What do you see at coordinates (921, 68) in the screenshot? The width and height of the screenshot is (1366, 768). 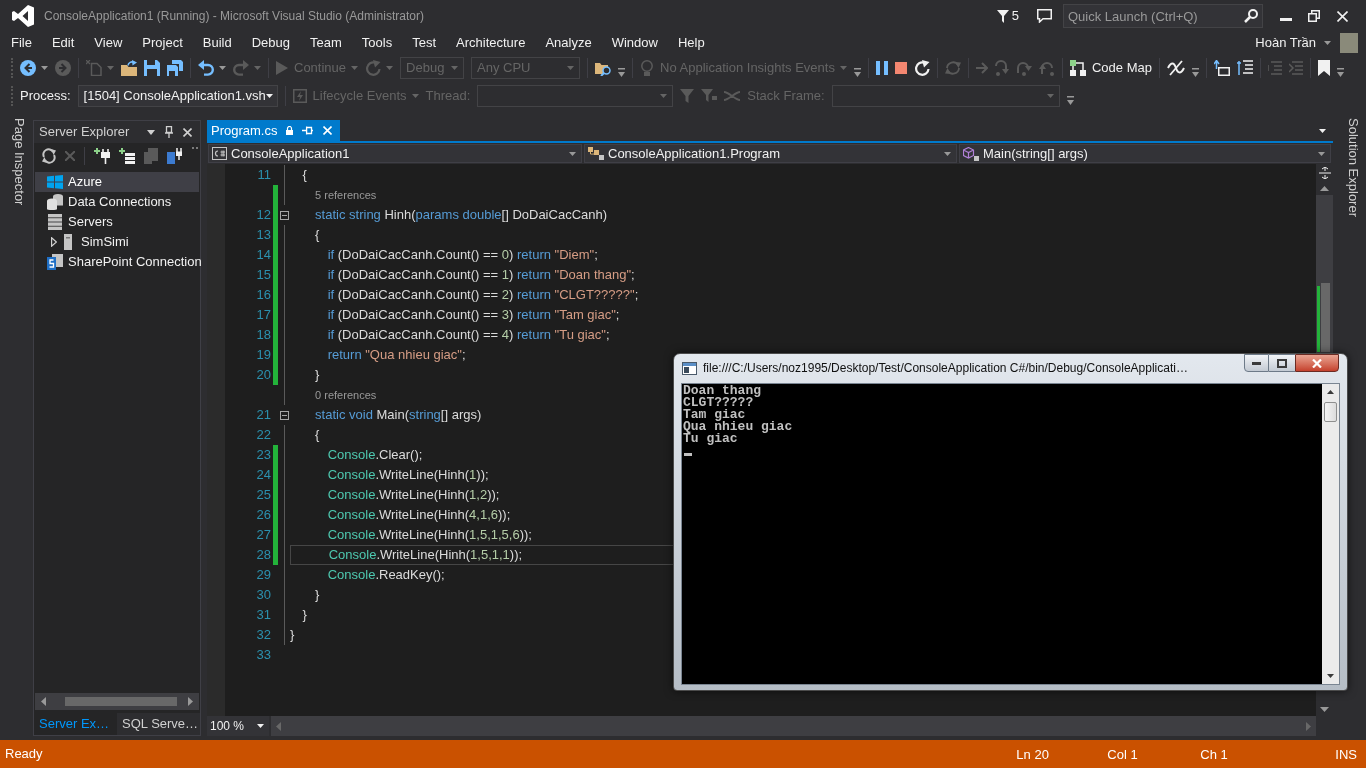 I see `circular-arrow-icon` at bounding box center [921, 68].